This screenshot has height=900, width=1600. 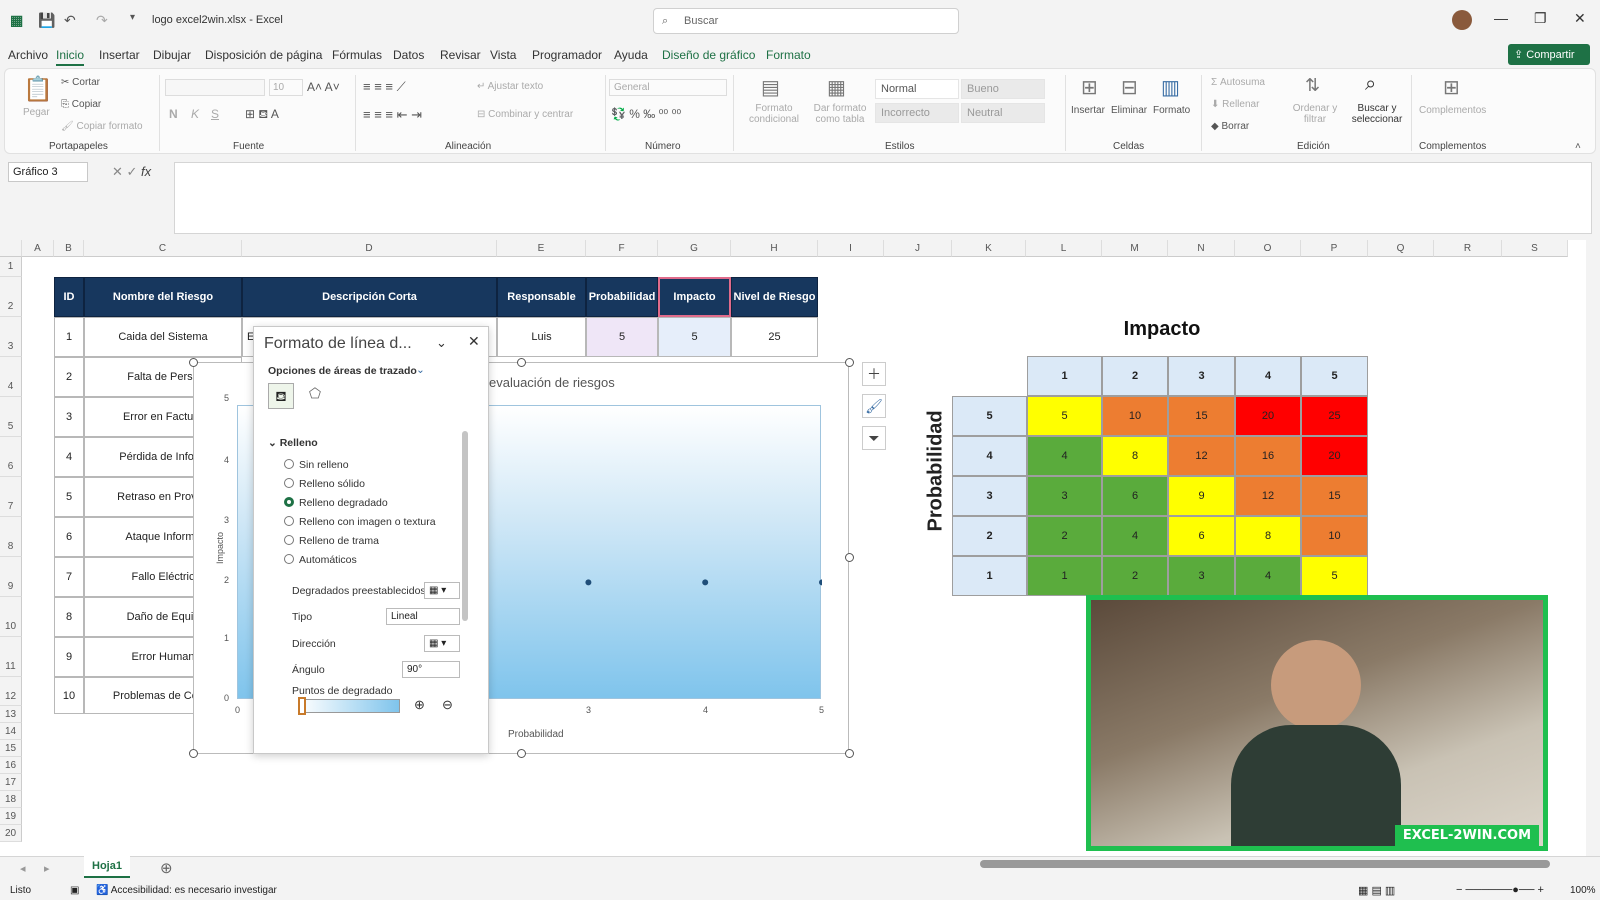 I want to click on row-header: 4, so click(x=11, y=377).